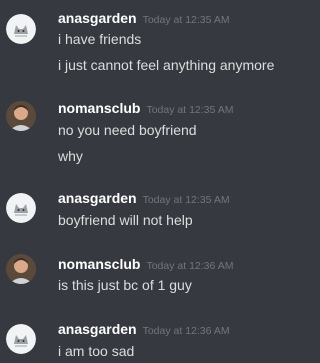 Image resolution: width=320 pixels, height=363 pixels. Describe the element at coordinates (125, 285) in the screenshot. I see `message-text: is this just bc of 1 guy` at that location.